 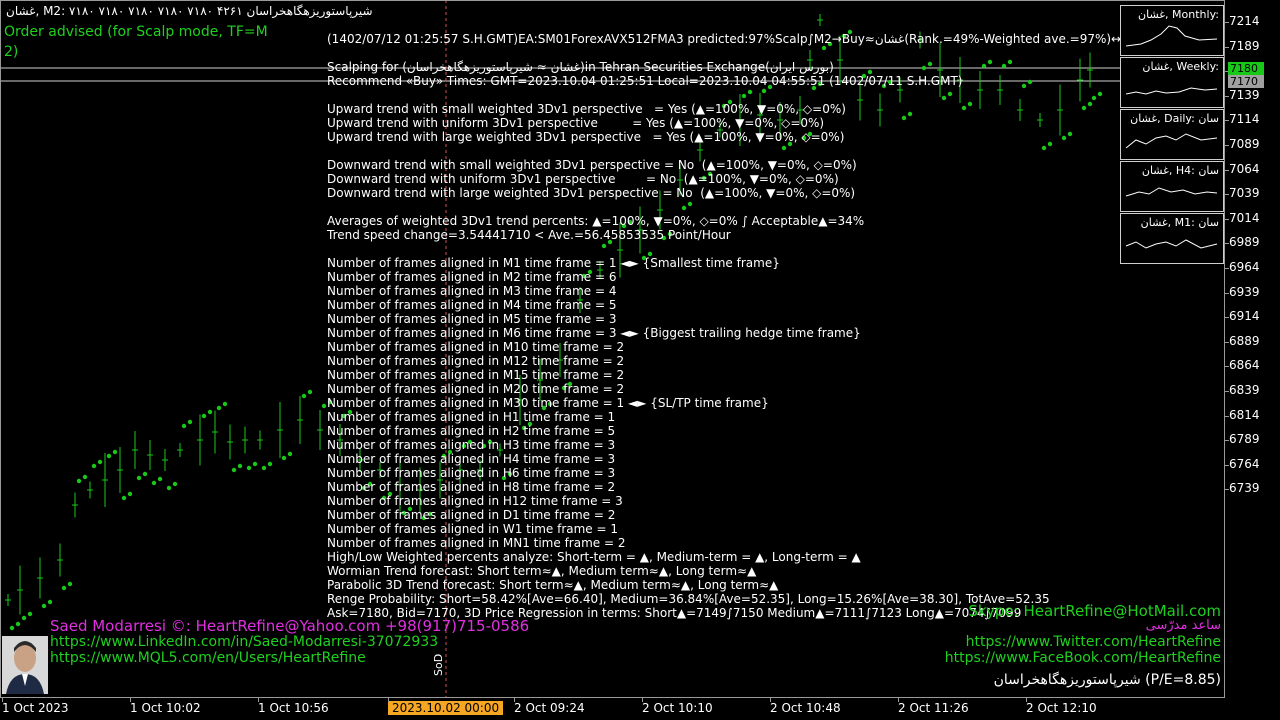 What do you see at coordinates (1107, 680) in the screenshot?
I see `pe-ratio-label: شیرپاستوریزهگاهخراسان (P/E=8.85)` at bounding box center [1107, 680].